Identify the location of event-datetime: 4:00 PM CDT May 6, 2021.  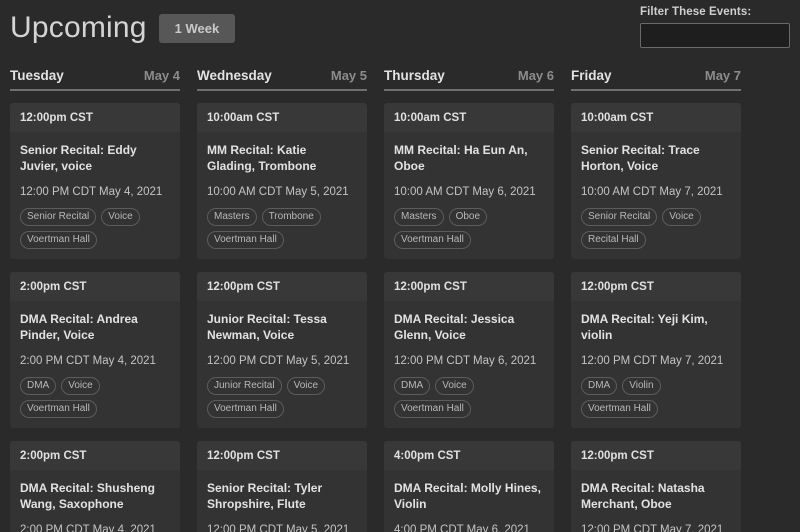
(462, 528).